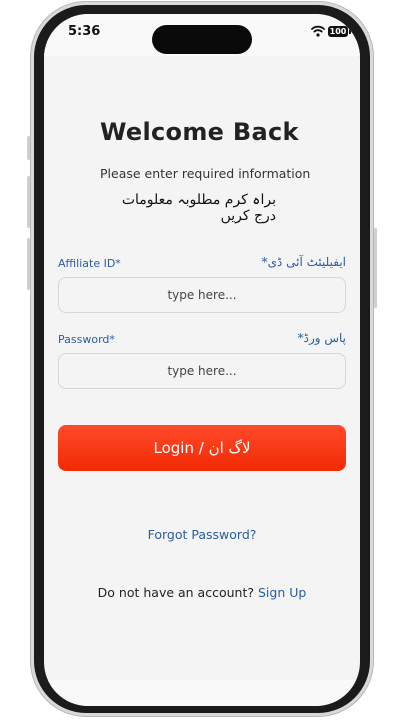 This screenshot has width=405, height=720. I want to click on forgot-password-link: Forgot Password?, so click(202, 534).